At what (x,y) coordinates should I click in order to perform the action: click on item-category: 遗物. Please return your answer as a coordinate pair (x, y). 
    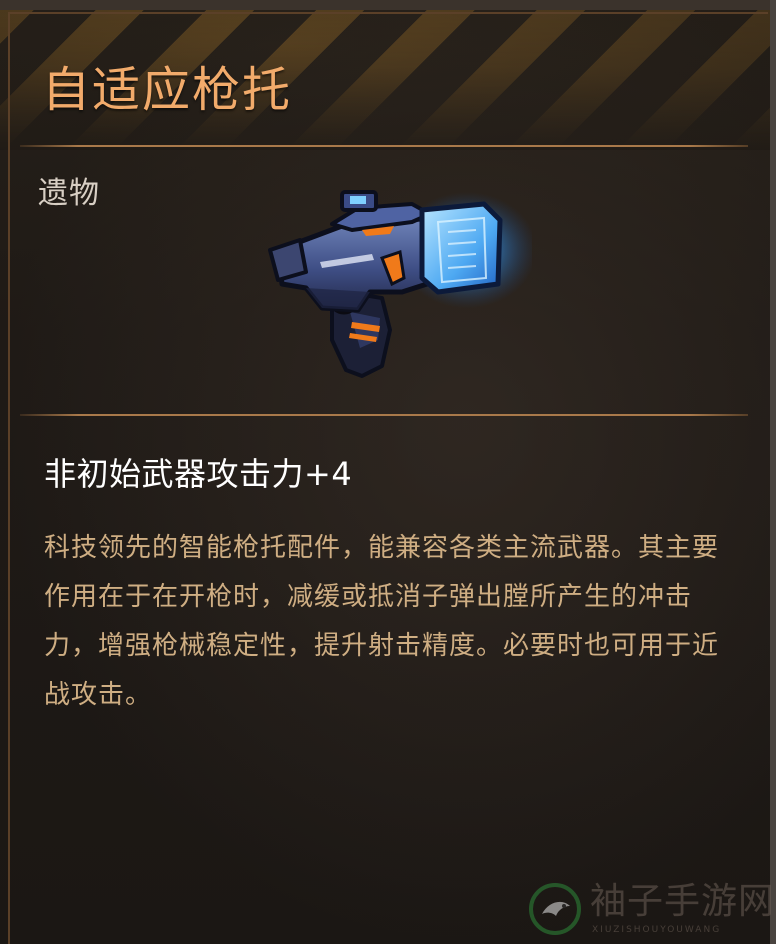
    Looking at the image, I should click on (69, 193).